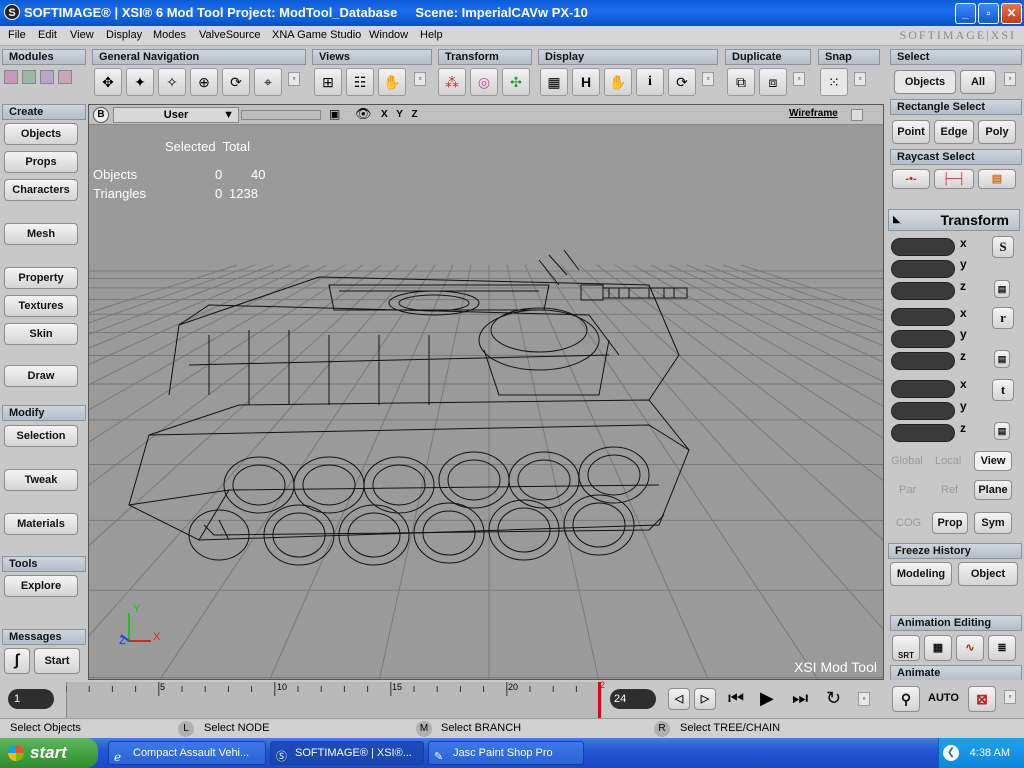 The image size is (1024, 768). What do you see at coordinates (41, 376) in the screenshot?
I see `create-draw-button: Draw` at bounding box center [41, 376].